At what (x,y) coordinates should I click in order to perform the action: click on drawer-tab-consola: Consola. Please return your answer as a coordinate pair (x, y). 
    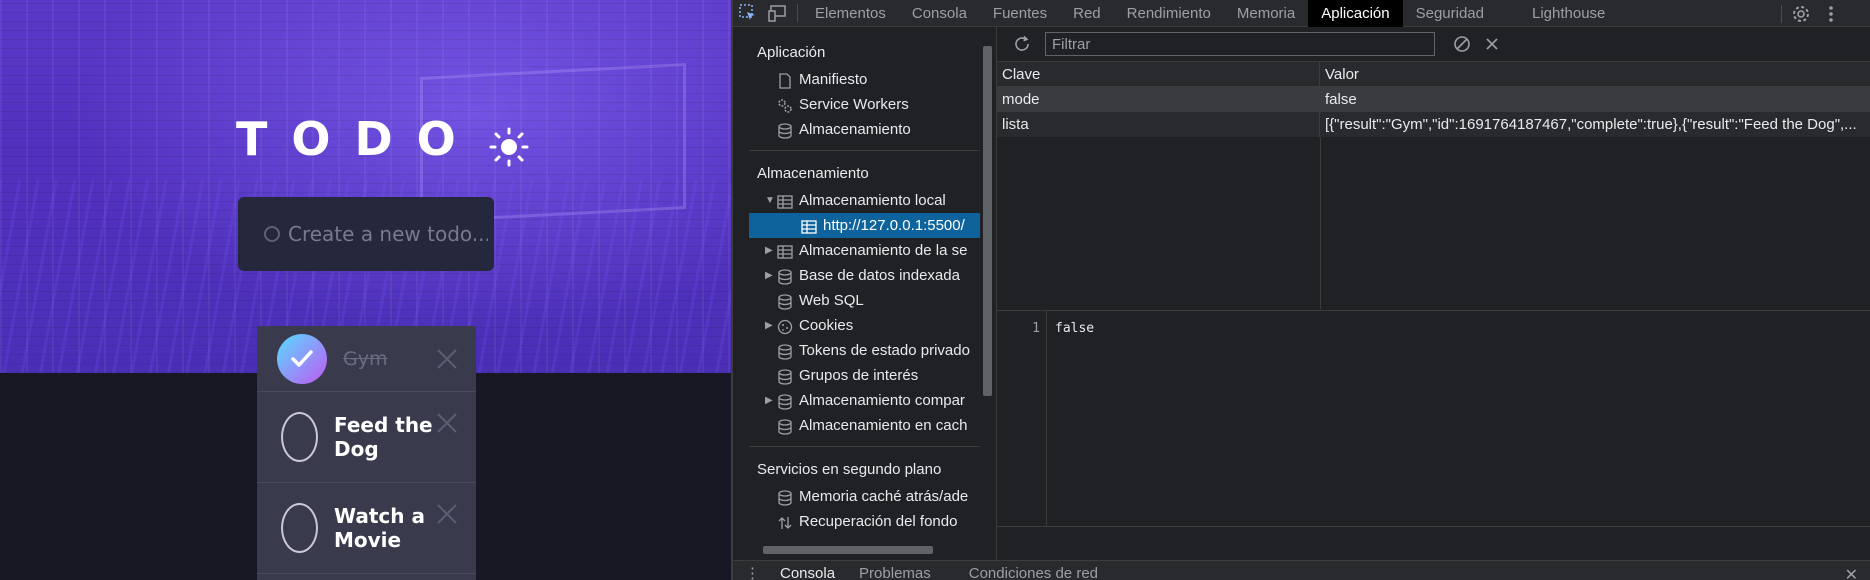
    Looking at the image, I should click on (807, 570).